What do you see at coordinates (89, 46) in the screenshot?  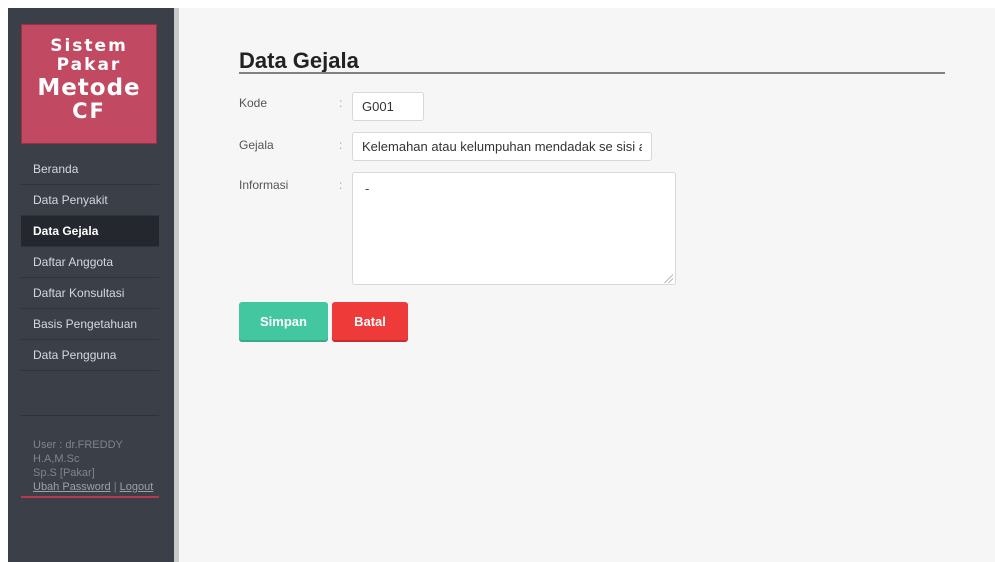 I see `logo-line-1: Sistem` at bounding box center [89, 46].